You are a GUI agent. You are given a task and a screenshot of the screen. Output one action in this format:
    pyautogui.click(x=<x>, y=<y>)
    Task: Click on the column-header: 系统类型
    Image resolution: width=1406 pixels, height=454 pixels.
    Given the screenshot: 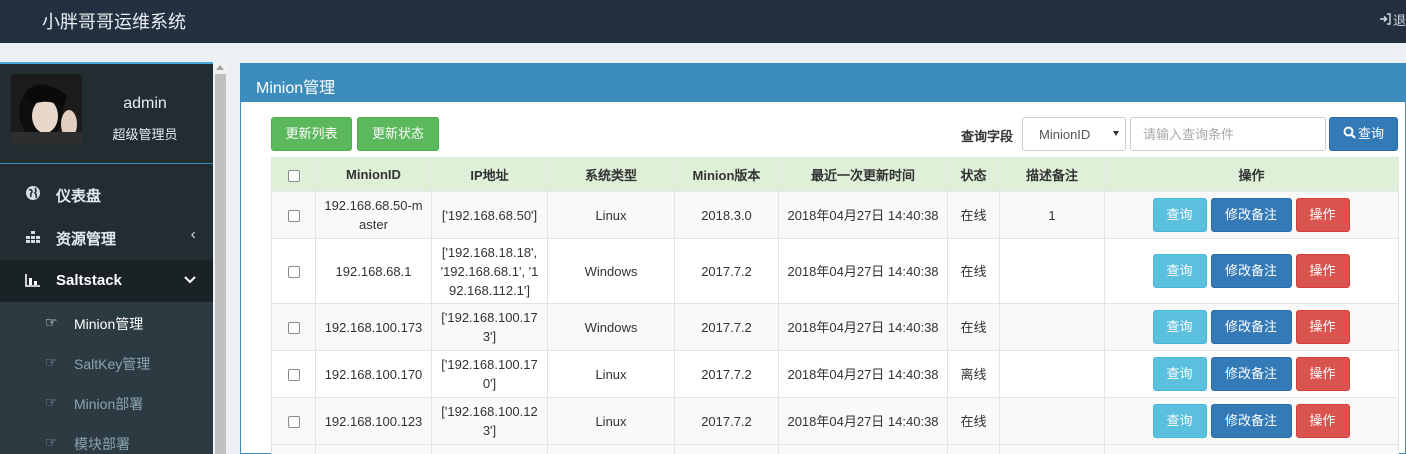 What is the action you would take?
    pyautogui.click(x=611, y=174)
    